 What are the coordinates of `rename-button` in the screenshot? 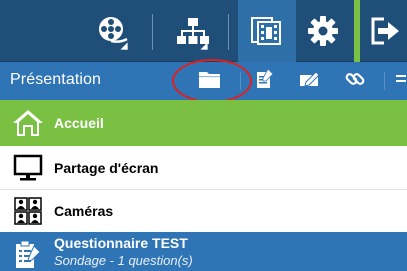 It's located at (310, 81).